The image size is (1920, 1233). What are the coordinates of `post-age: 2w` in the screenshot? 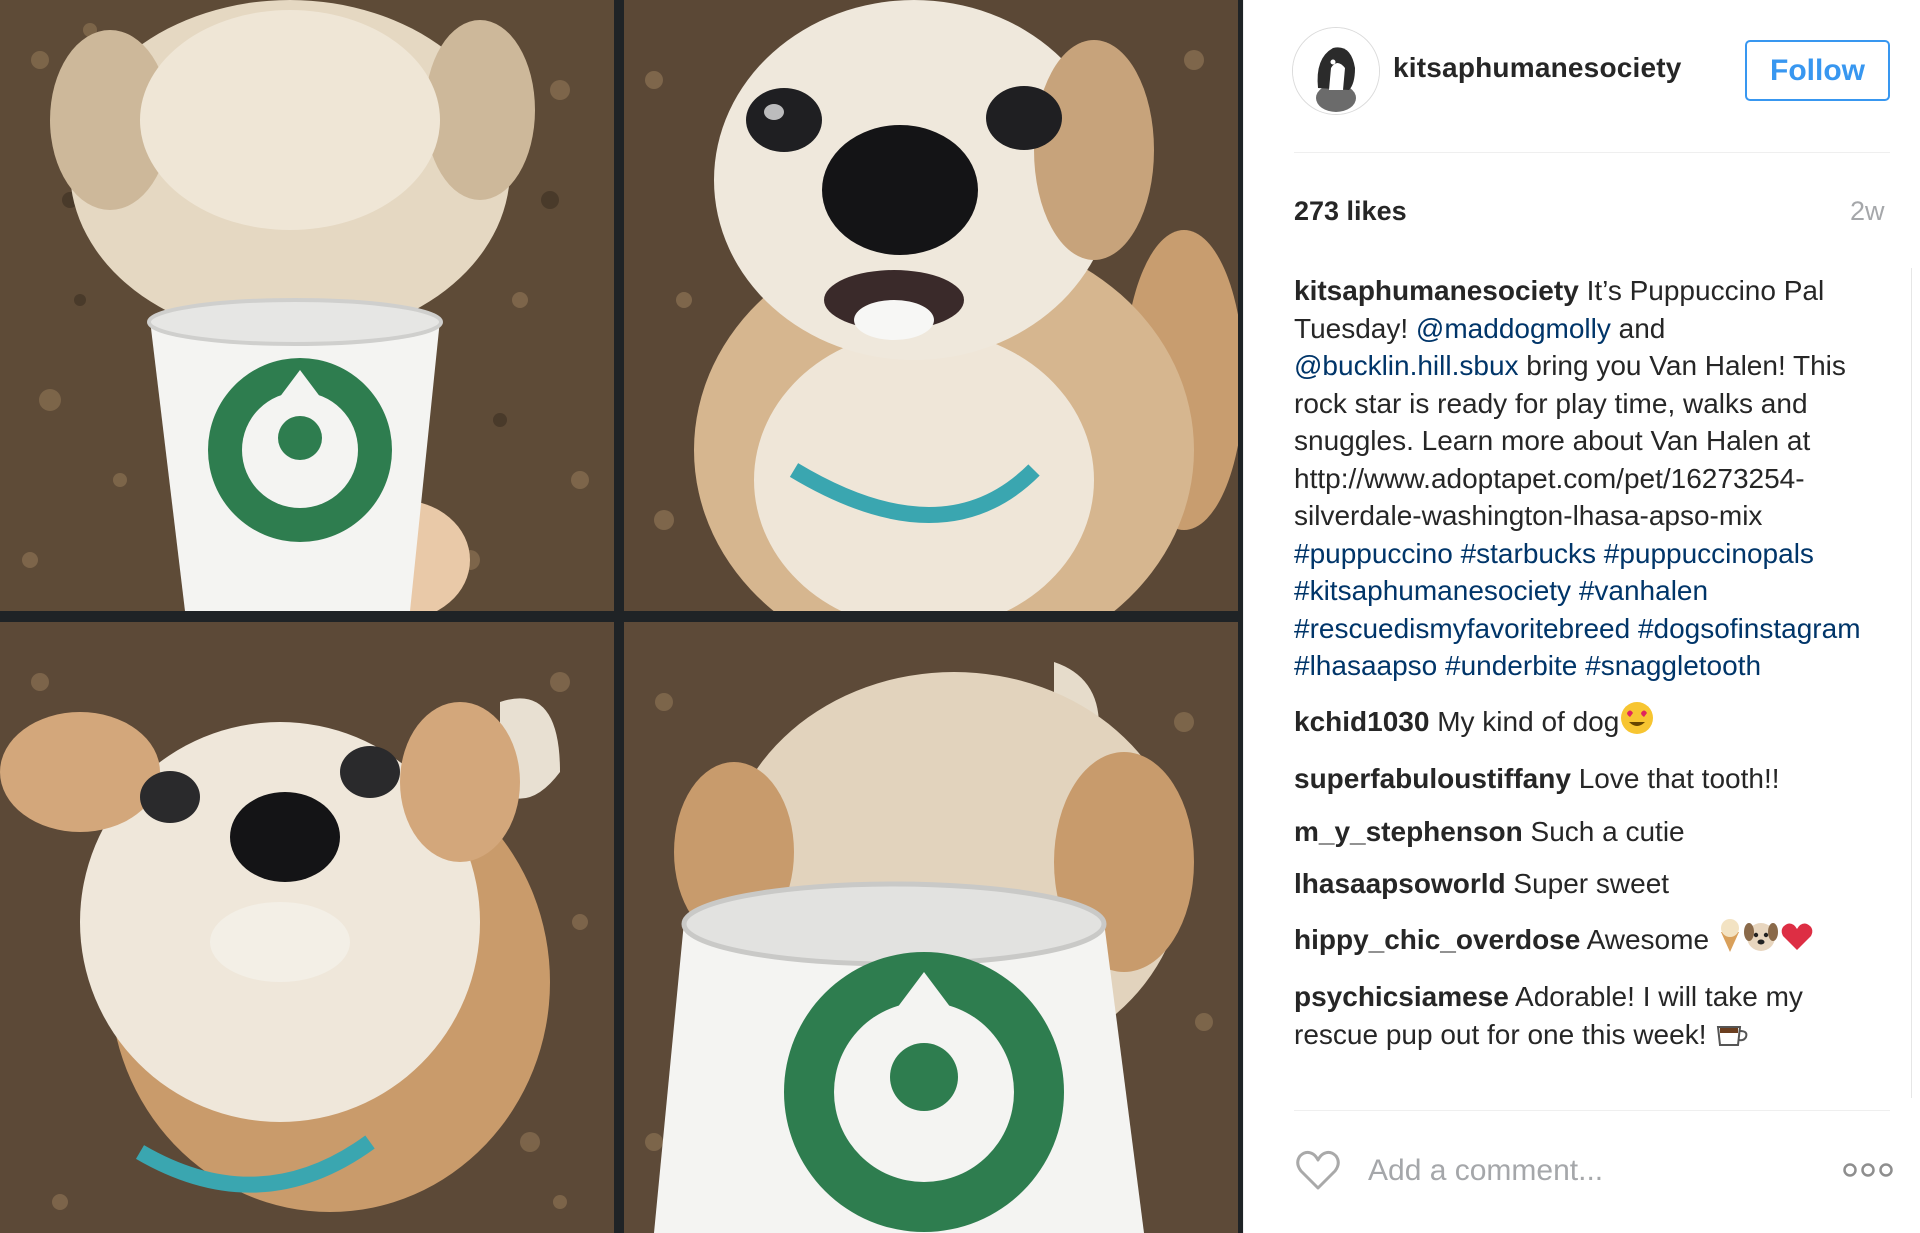 It's located at (1867, 211).